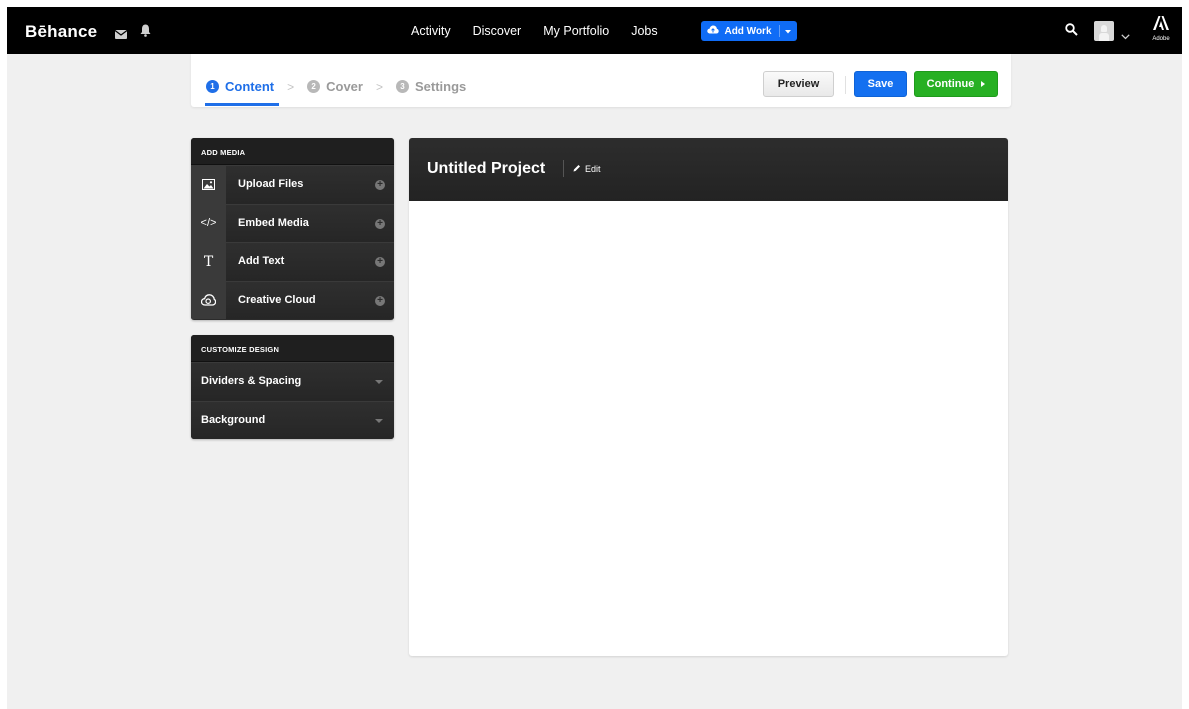  I want to click on bell-icon, so click(145, 33).